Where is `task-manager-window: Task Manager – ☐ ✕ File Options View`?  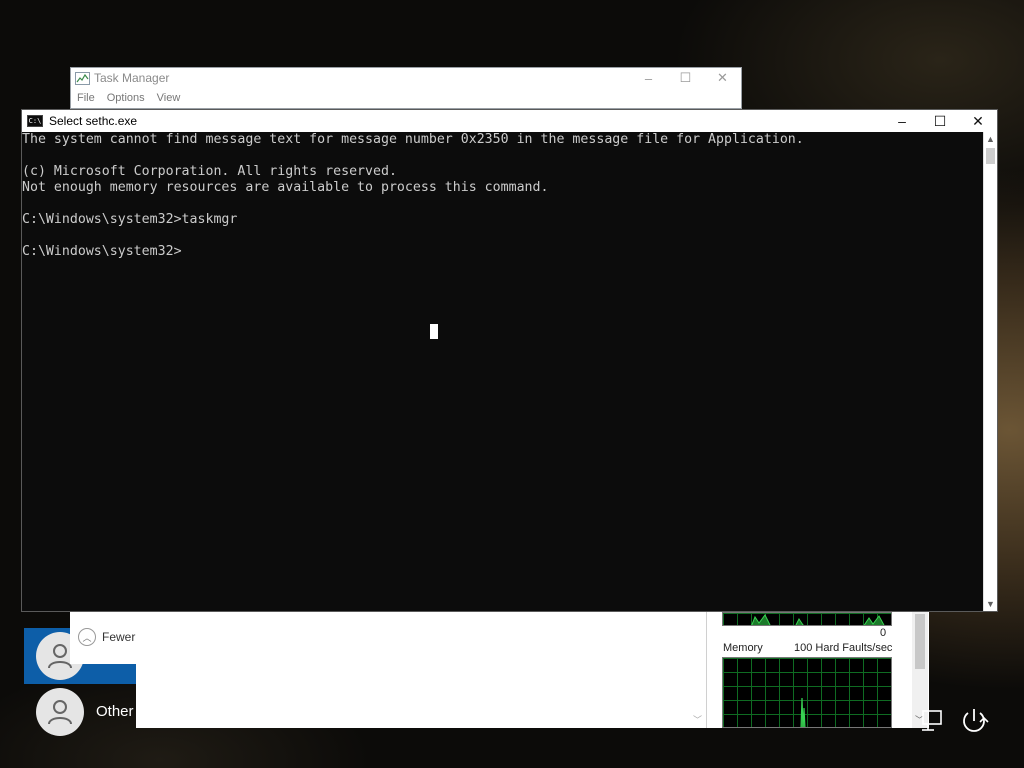
task-manager-window: Task Manager – ☐ ✕ File Options View is located at coordinates (406, 88).